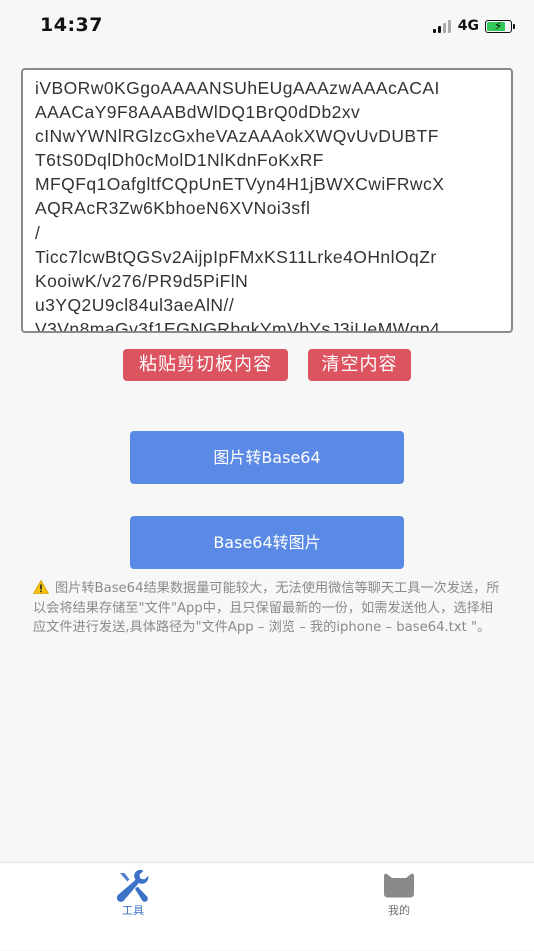  What do you see at coordinates (71, 25) in the screenshot?
I see `status-time: 14:37` at bounding box center [71, 25].